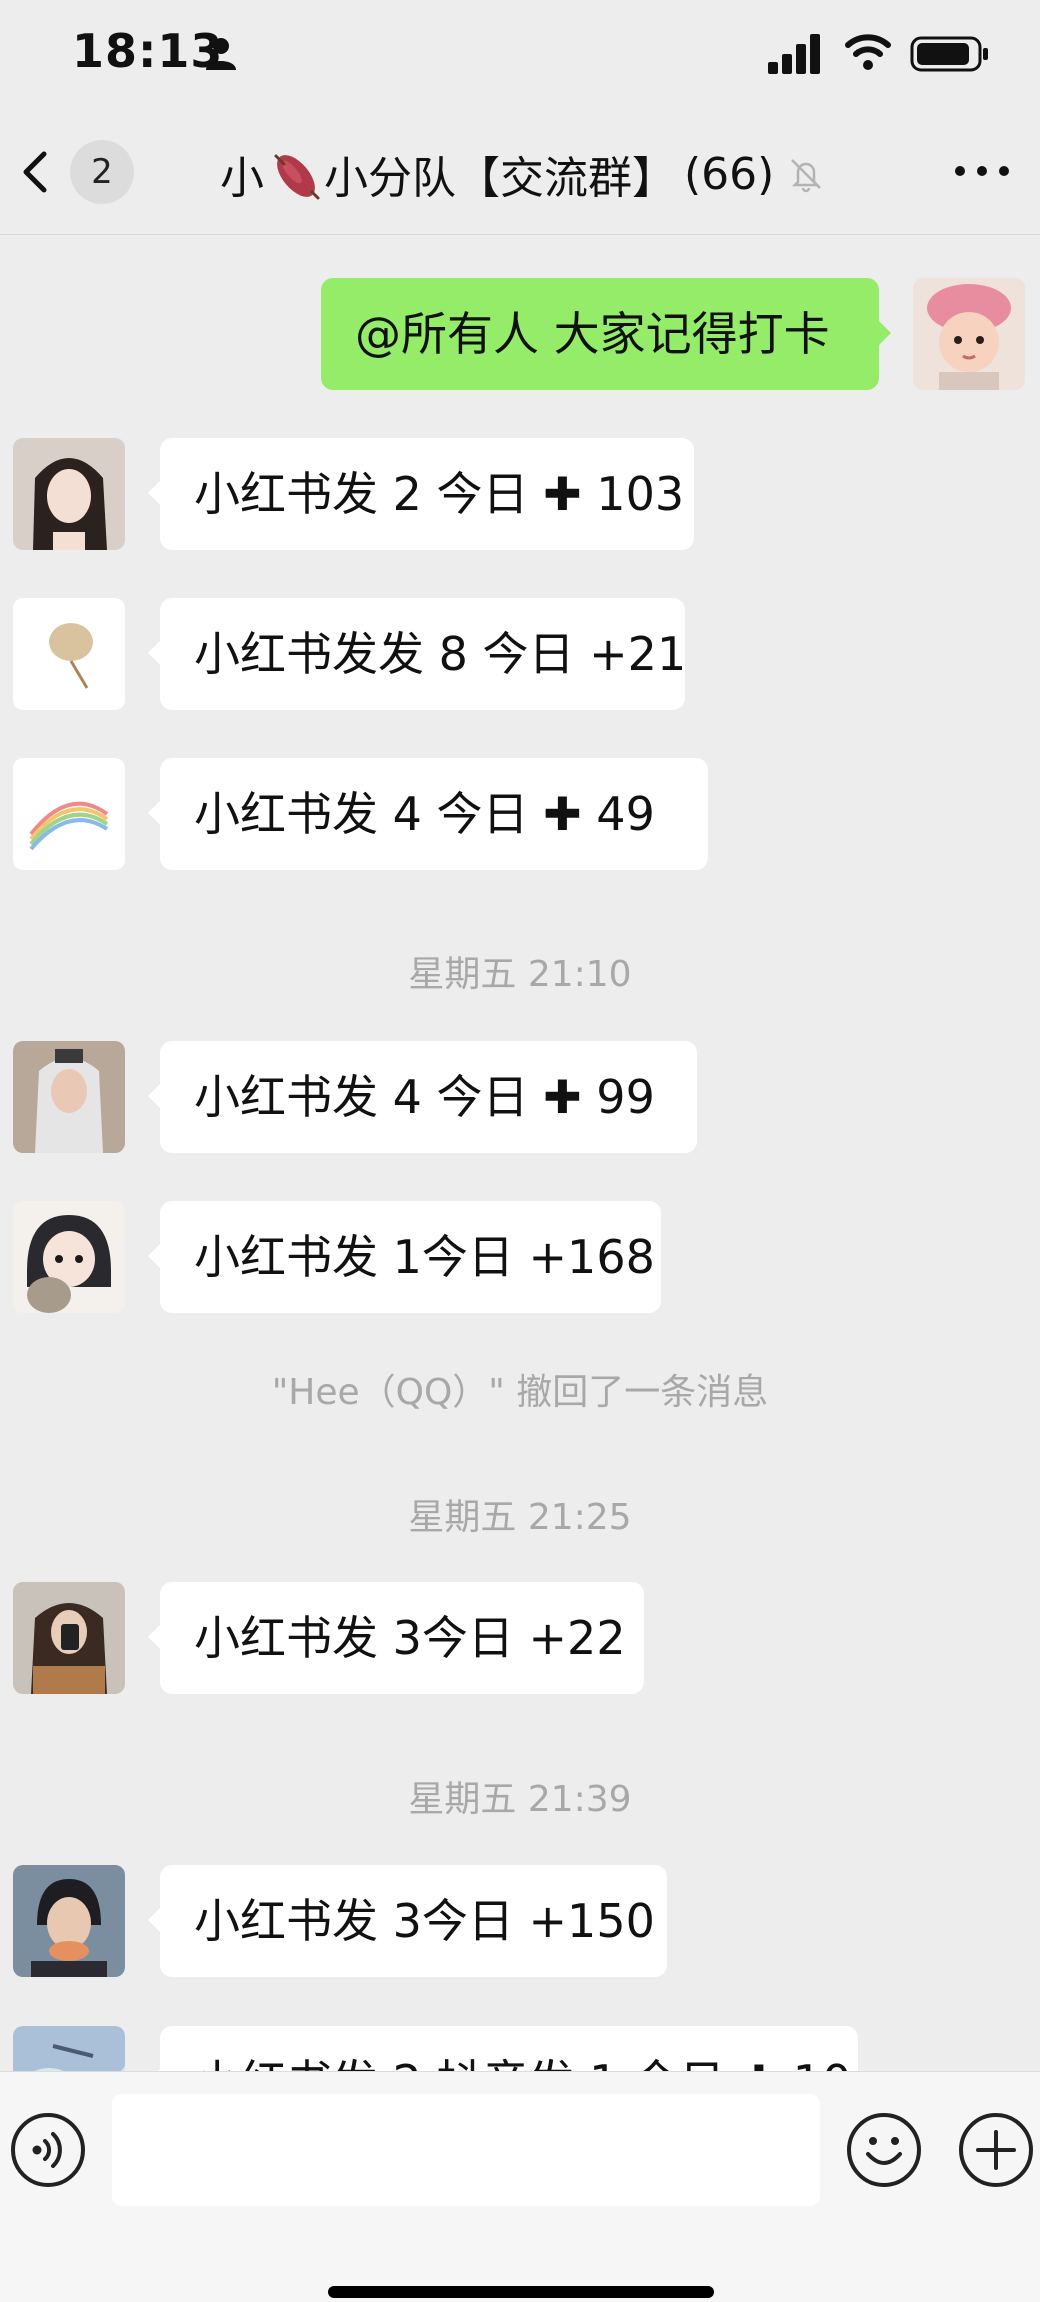 The image size is (1040, 2302). What do you see at coordinates (520, 55) in the screenshot?
I see `status-bar: 18:13` at bounding box center [520, 55].